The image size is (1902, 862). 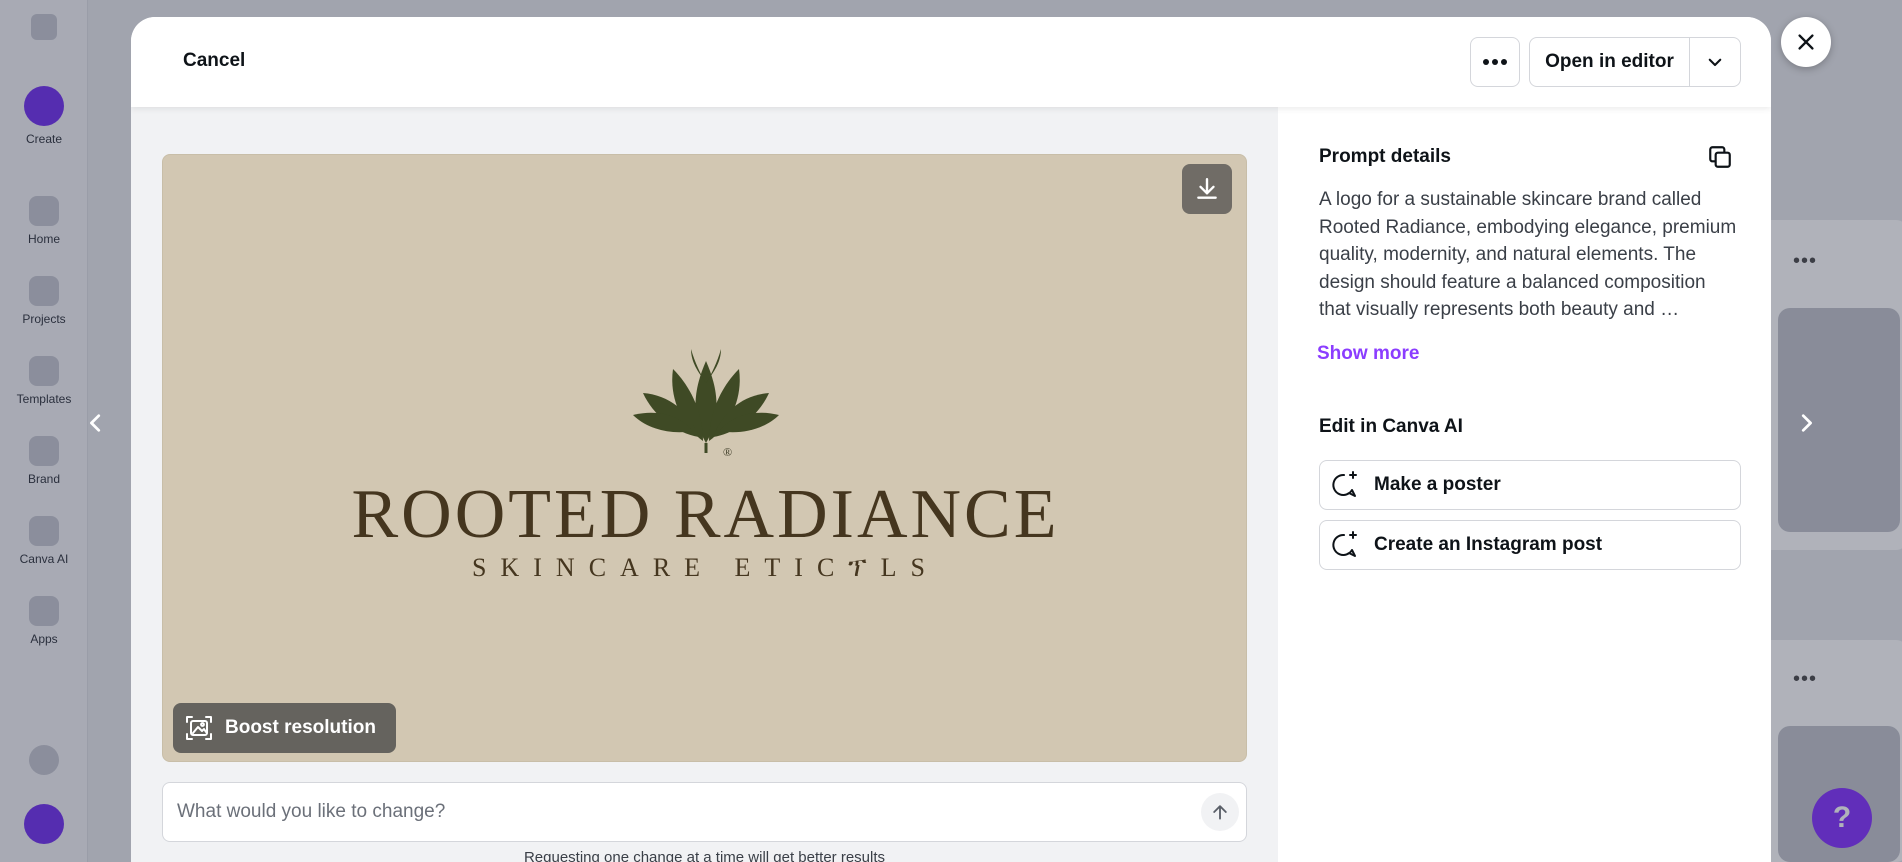 I want to click on make-a-poster-label: Make a poster, so click(x=1437, y=484).